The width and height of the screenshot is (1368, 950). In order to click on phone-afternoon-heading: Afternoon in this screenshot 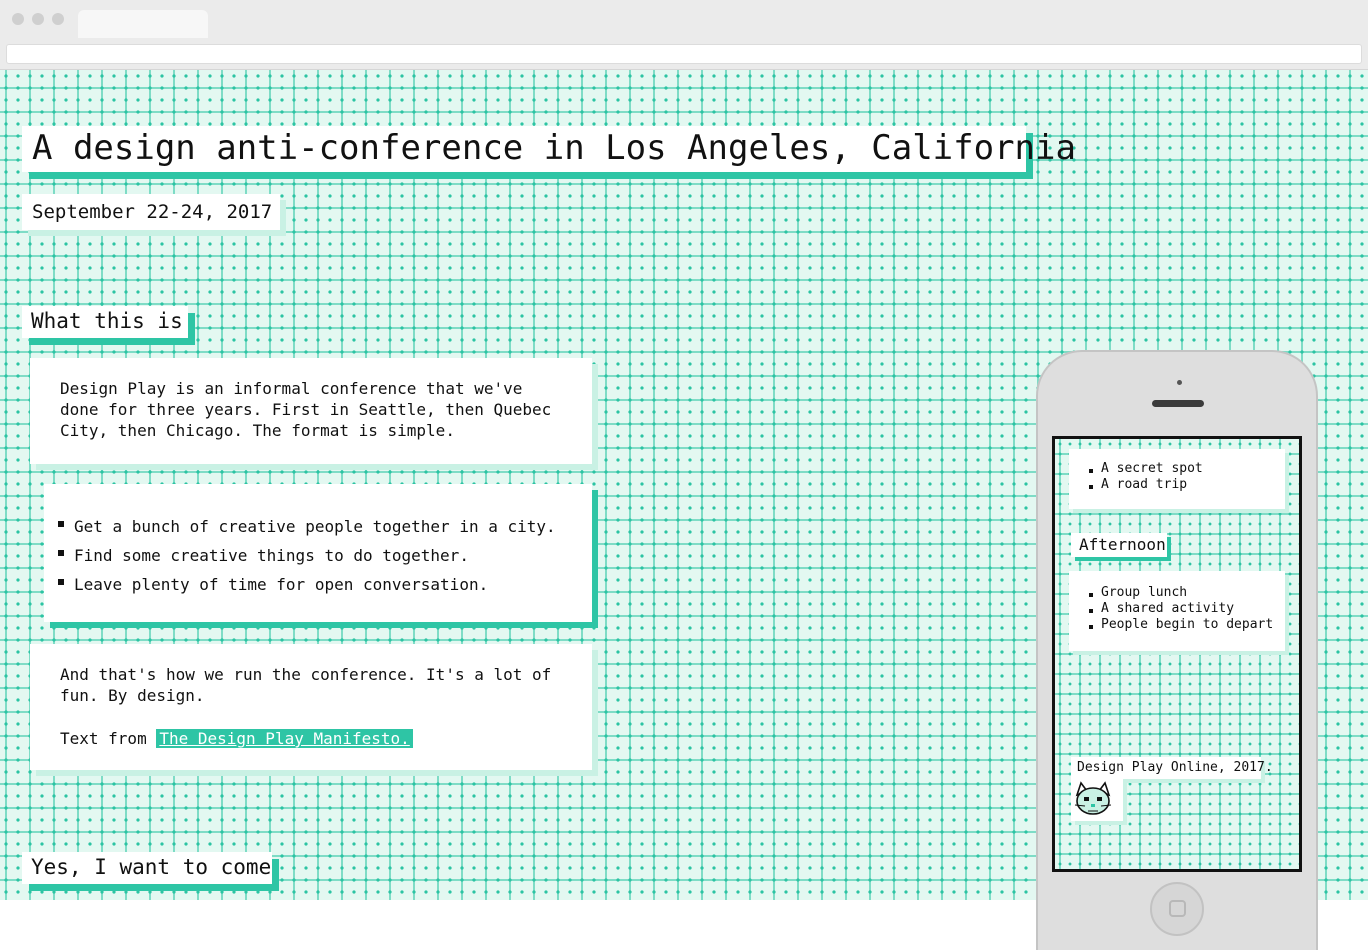, I will do `click(1122, 544)`.